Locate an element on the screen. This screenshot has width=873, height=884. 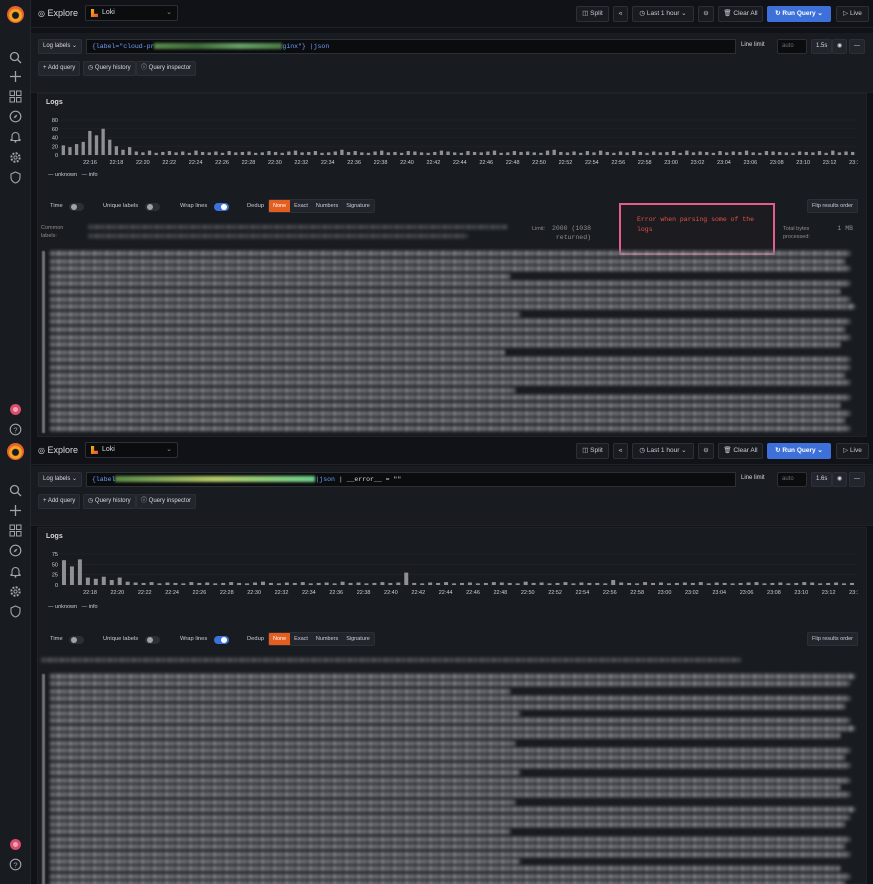
query-editor: {label="cloud-pr ginx"} |json is located at coordinates (411, 46).